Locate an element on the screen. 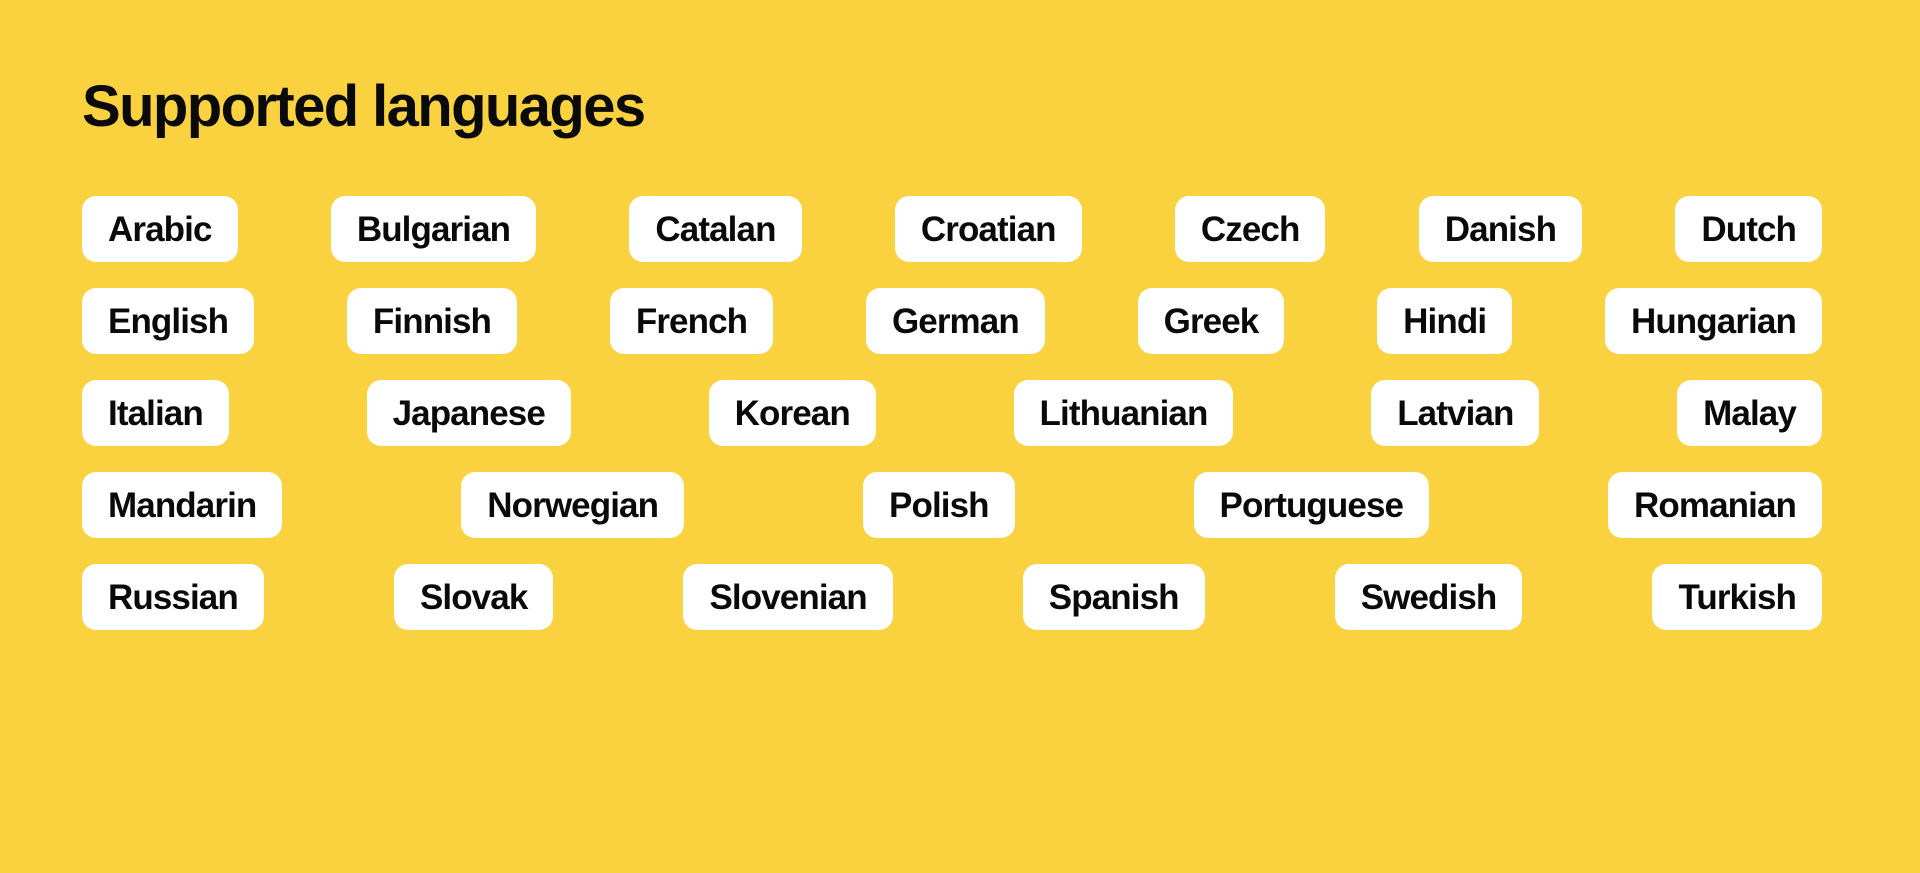 The width and height of the screenshot is (1920, 873). language-pill: Croatian is located at coordinates (988, 229).